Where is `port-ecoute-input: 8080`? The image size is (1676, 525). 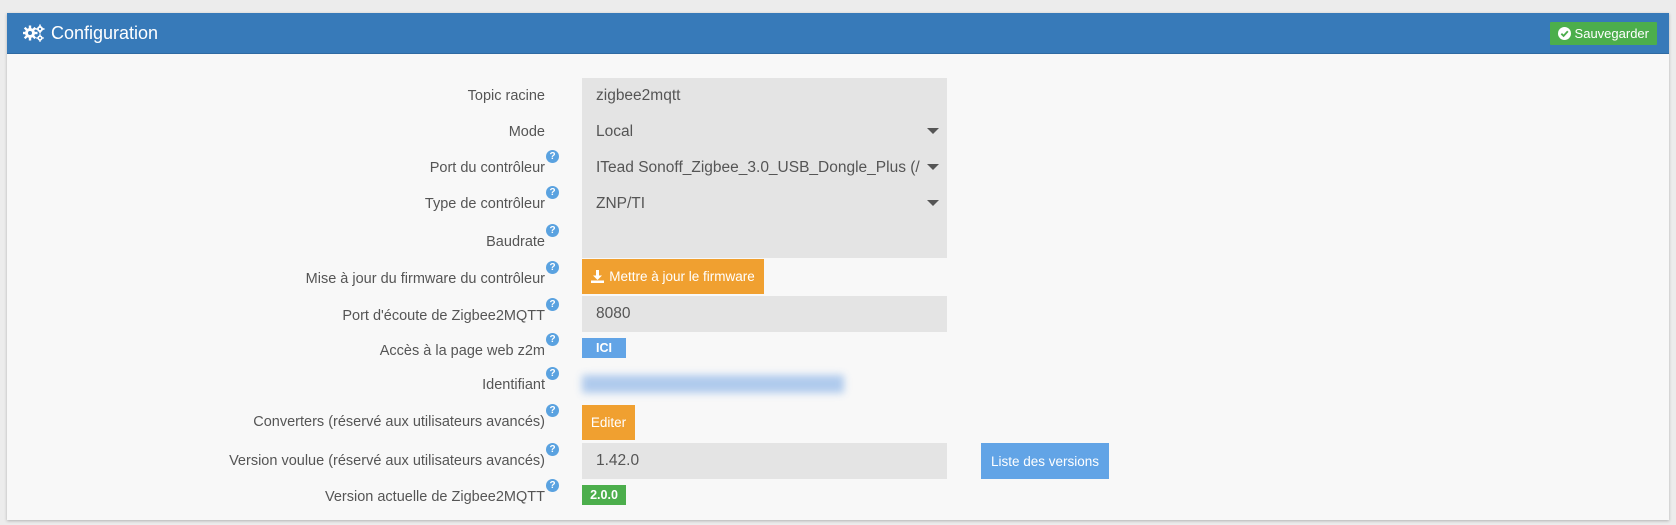
port-ecoute-input: 8080 is located at coordinates (764, 314).